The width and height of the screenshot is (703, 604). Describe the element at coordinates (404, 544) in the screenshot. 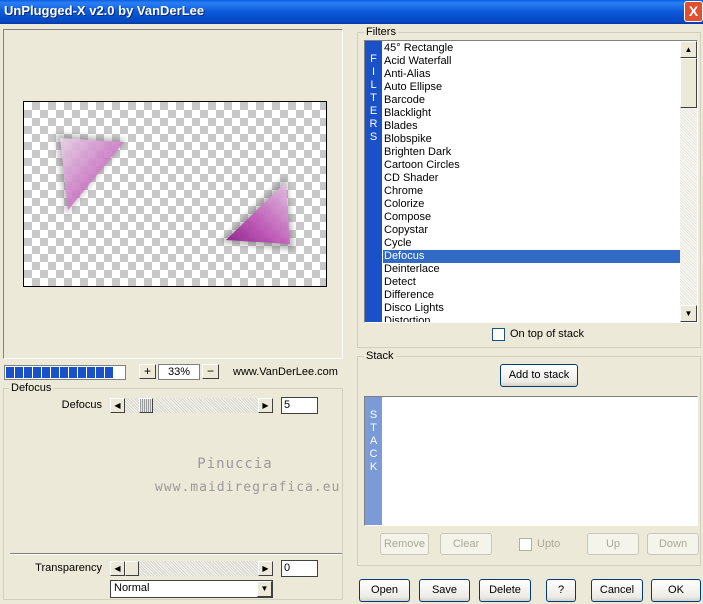

I see `remove-button: Remove` at that location.